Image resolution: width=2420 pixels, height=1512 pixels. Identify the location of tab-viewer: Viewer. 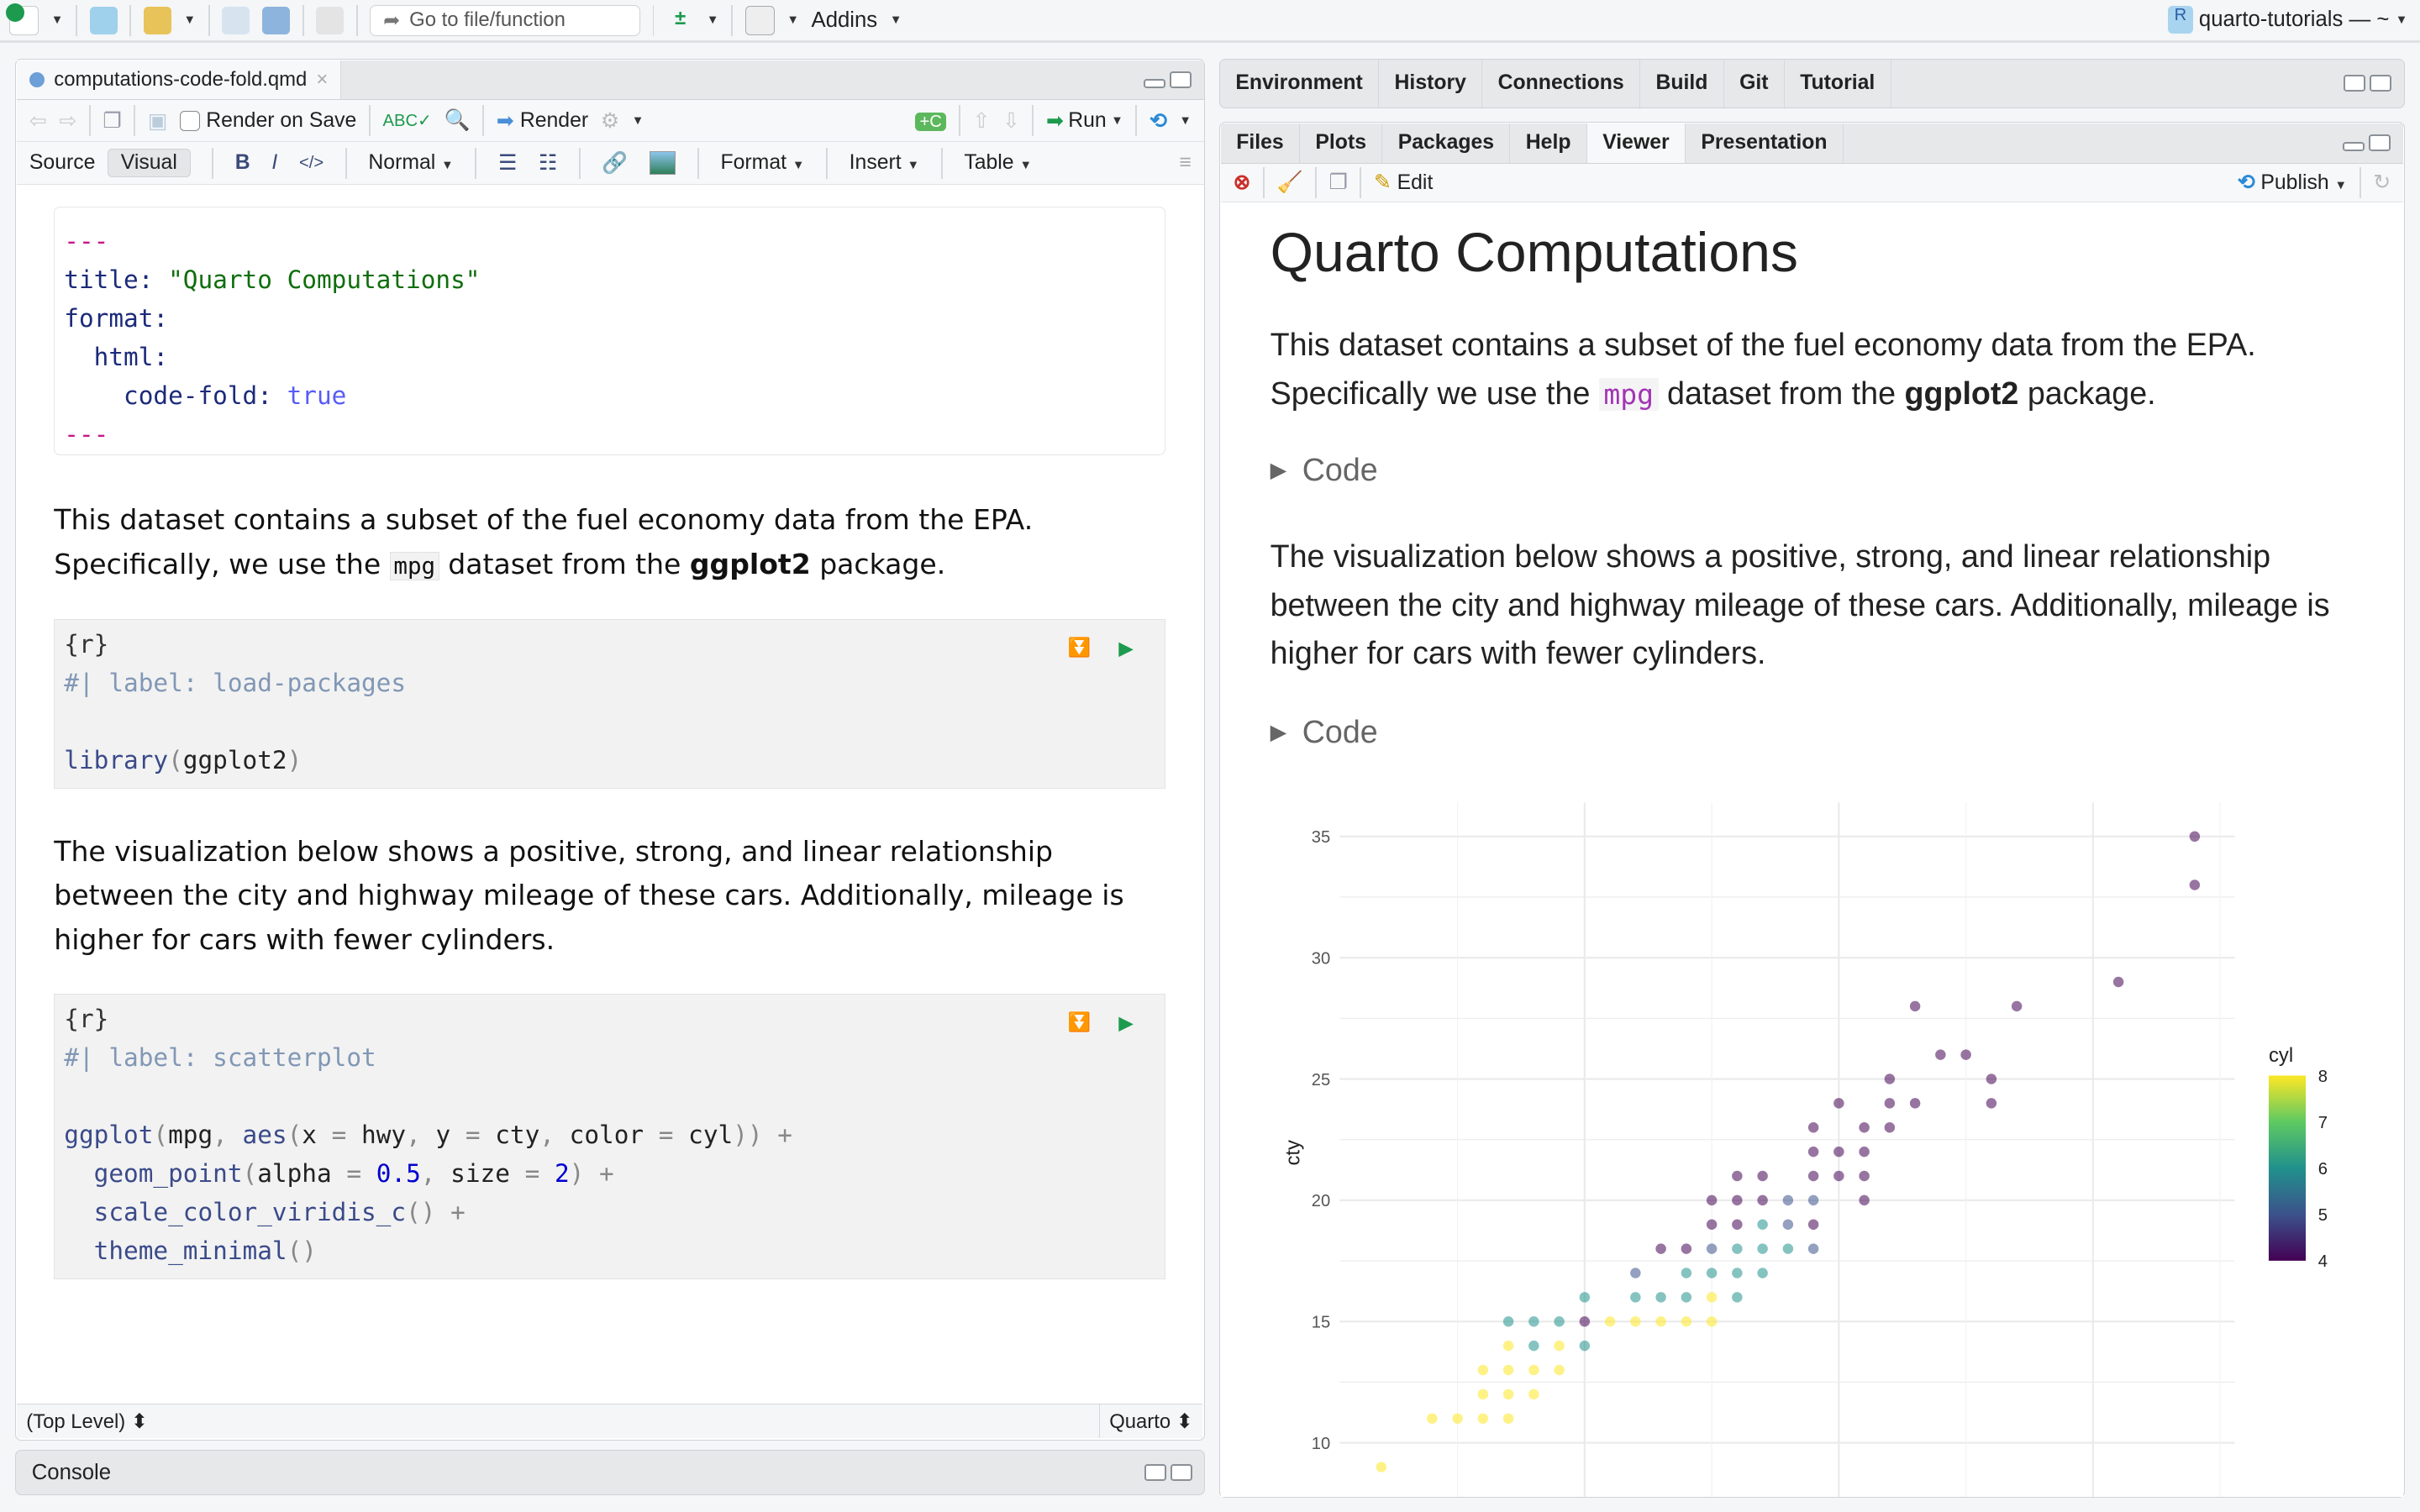
(1636, 143).